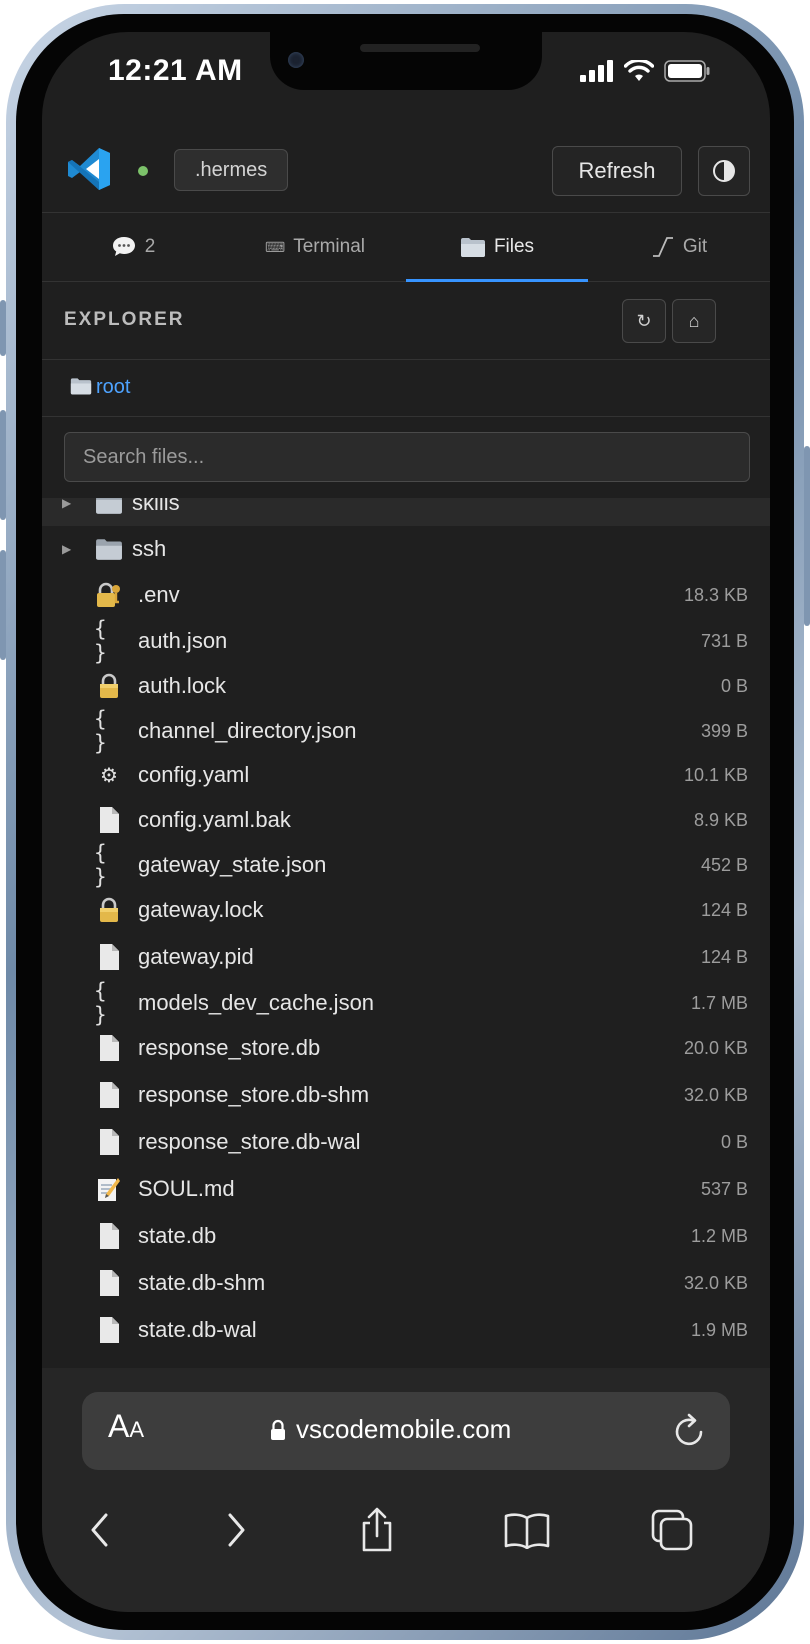 This screenshot has height=1644, width=810. I want to click on file-name: response_store.db-shm, so click(254, 1094).